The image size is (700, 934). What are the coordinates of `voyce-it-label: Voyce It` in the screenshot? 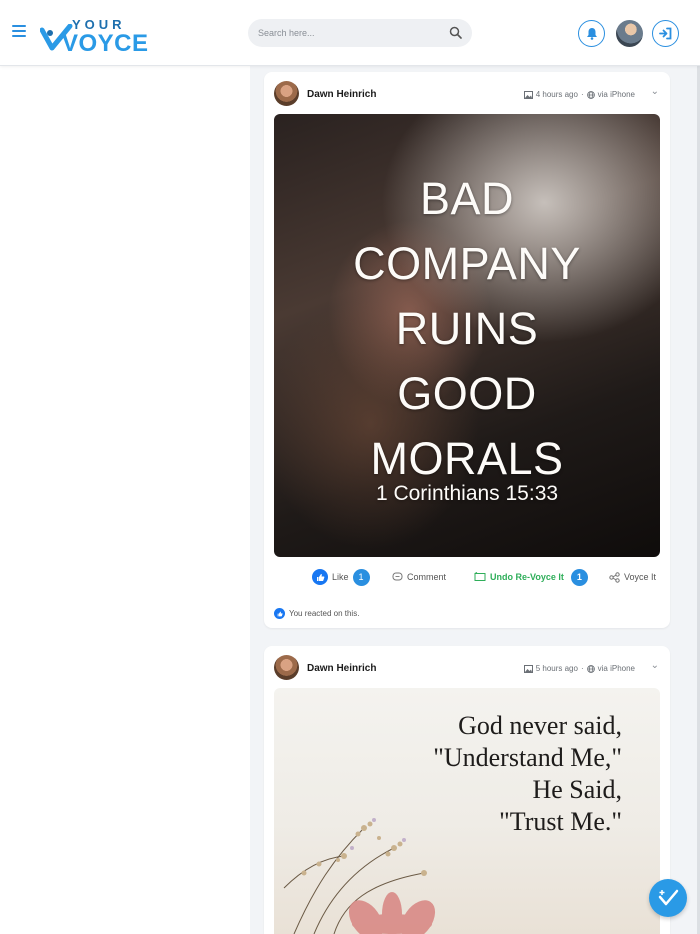 It's located at (640, 577).